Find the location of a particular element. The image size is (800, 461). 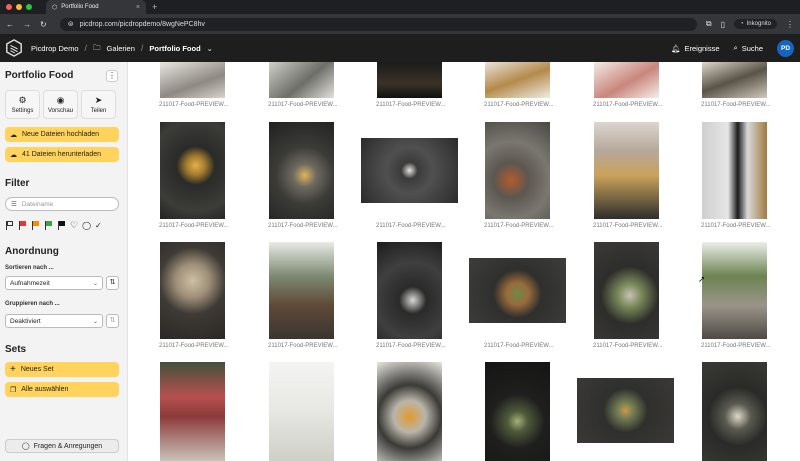

flag-filters: ♡ ◯ ✓ is located at coordinates (53, 225).